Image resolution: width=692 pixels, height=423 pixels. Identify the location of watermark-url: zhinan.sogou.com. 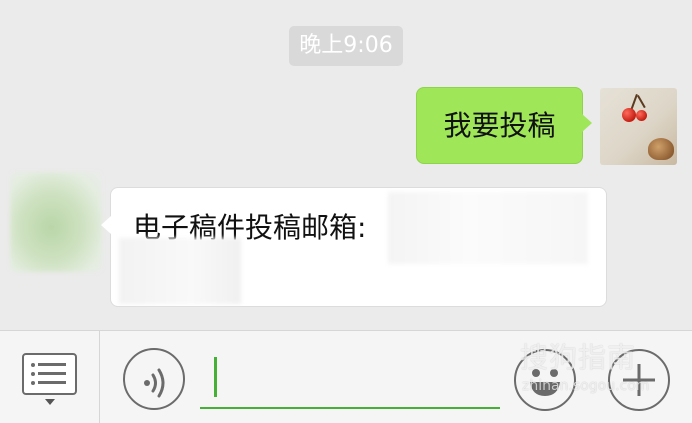
(586, 386).